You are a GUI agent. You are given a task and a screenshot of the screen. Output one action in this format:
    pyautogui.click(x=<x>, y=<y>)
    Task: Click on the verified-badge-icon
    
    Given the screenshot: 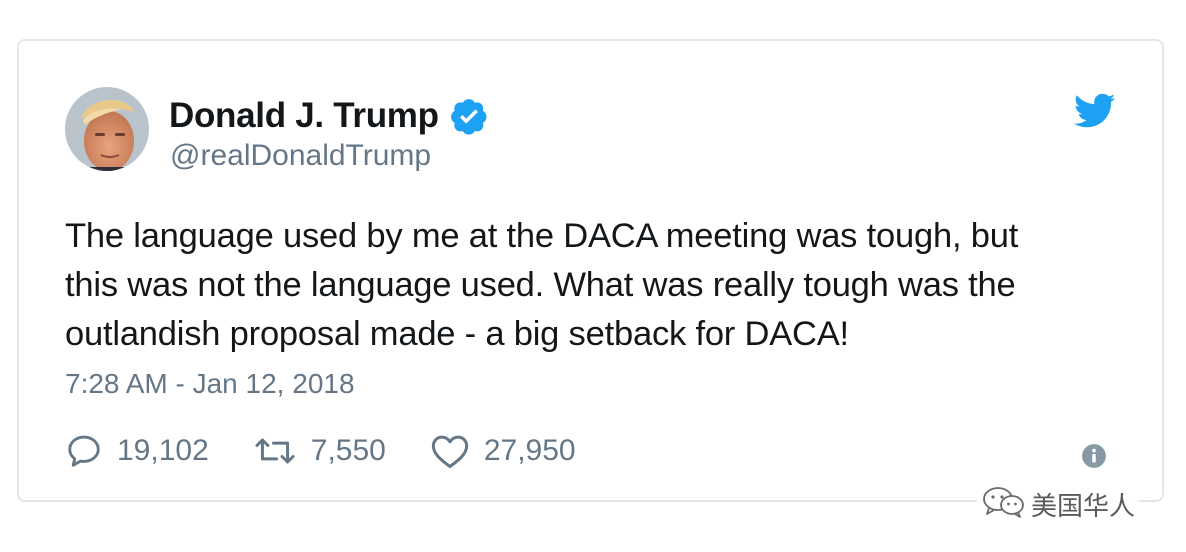 What is the action you would take?
    pyautogui.click(x=469, y=116)
    